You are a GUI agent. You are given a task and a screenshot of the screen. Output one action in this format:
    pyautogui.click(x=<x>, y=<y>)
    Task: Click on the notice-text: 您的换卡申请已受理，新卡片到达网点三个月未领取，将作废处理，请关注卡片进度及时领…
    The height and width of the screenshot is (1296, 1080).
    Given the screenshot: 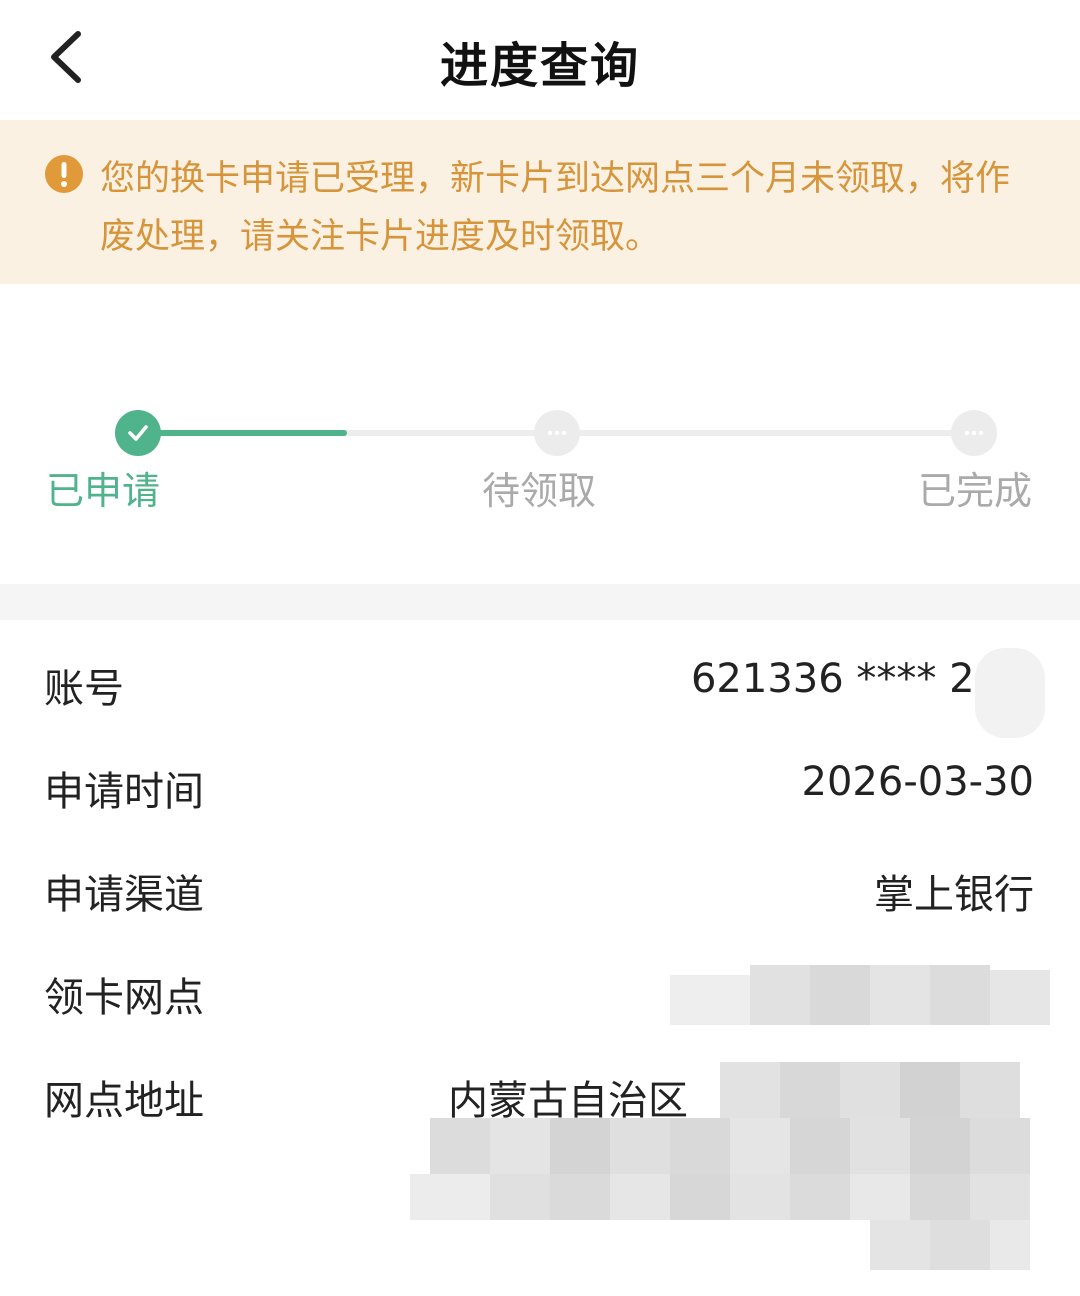 What is the action you would take?
    pyautogui.click(x=555, y=208)
    